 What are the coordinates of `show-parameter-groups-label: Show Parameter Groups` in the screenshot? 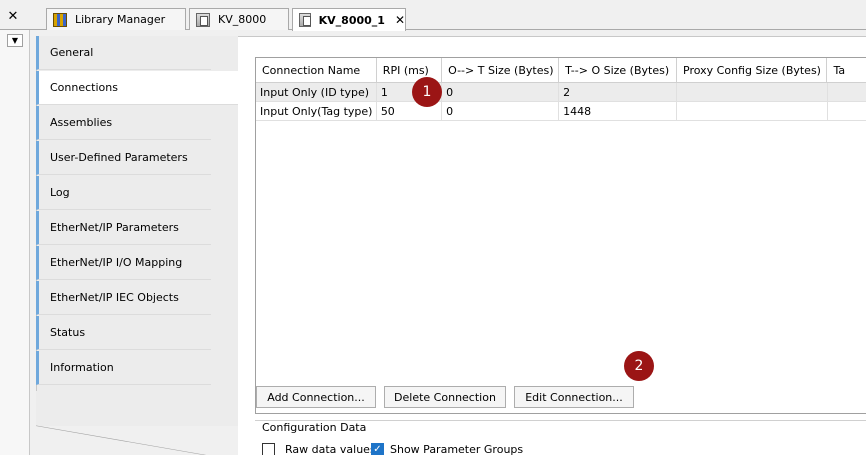 It's located at (456, 449).